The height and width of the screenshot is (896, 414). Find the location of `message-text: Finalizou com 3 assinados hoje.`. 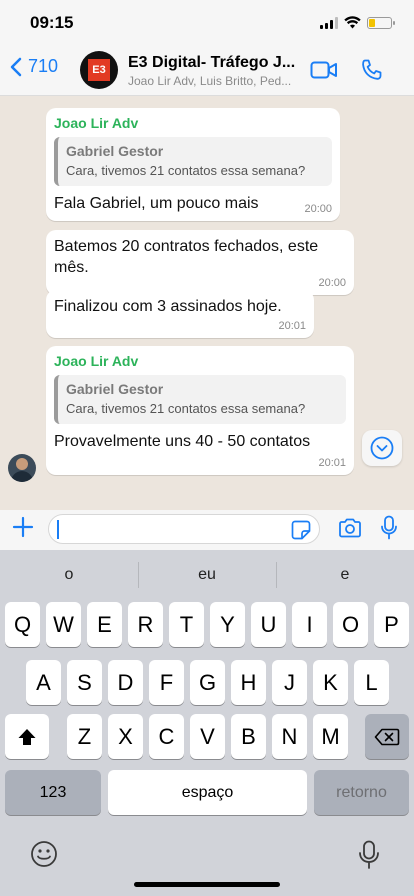

message-text: Finalizou com 3 assinados hoje. is located at coordinates (168, 306).